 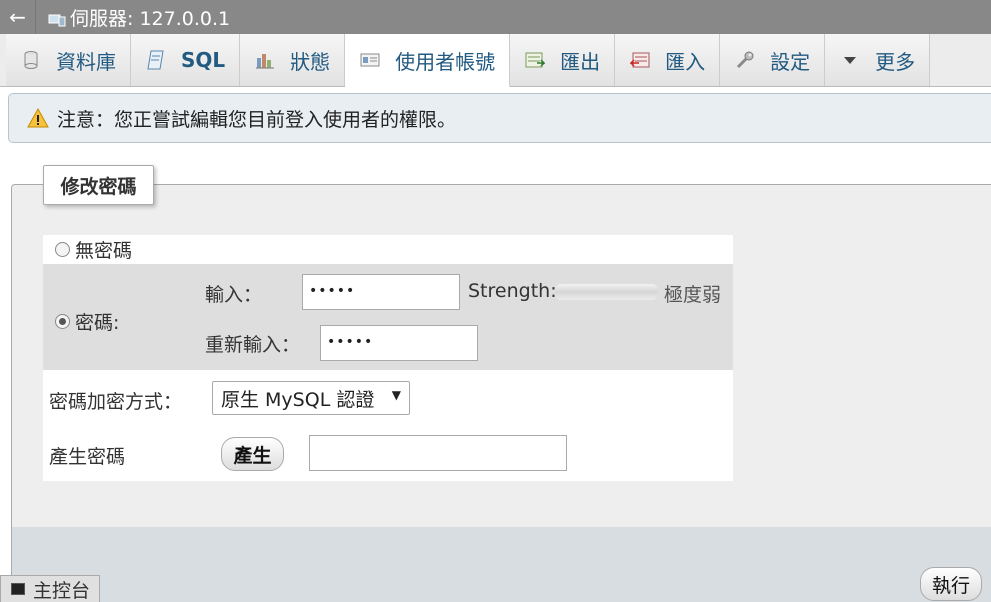 What do you see at coordinates (116, 402) in the screenshot?
I see `hashing-label: 密碼加密方式：` at bounding box center [116, 402].